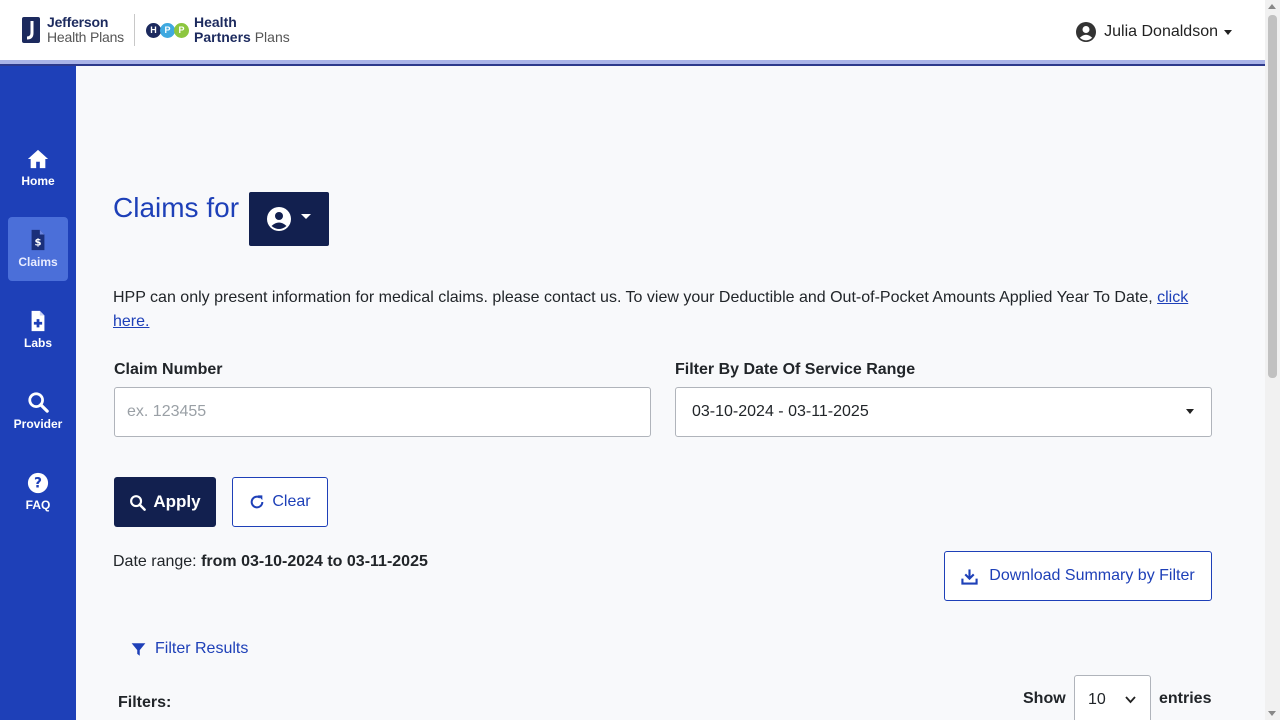 Image resolution: width=1280 pixels, height=720 pixels. I want to click on apply-button: Apply, so click(165, 502).